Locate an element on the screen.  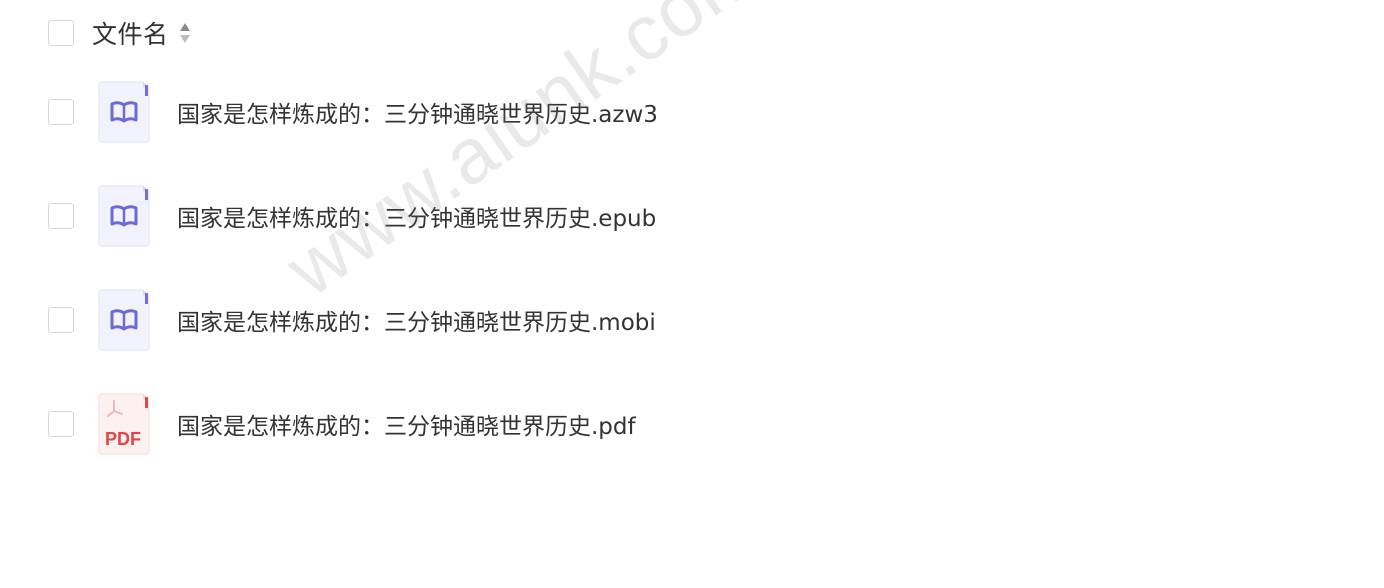
column-header-filename: 文件名 is located at coordinates (130, 33).